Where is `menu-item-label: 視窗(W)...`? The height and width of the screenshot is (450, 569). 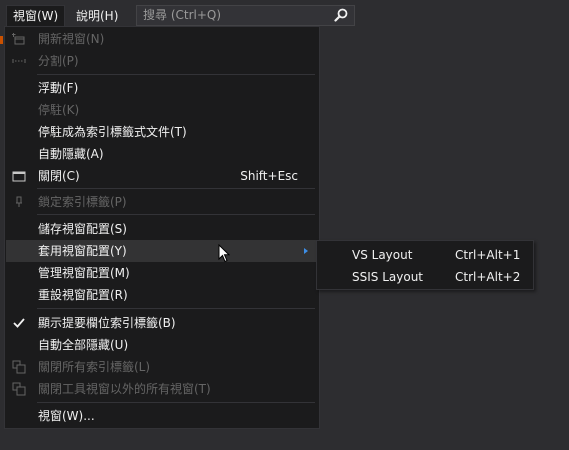
menu-item-label: 視窗(W)... is located at coordinates (66, 416).